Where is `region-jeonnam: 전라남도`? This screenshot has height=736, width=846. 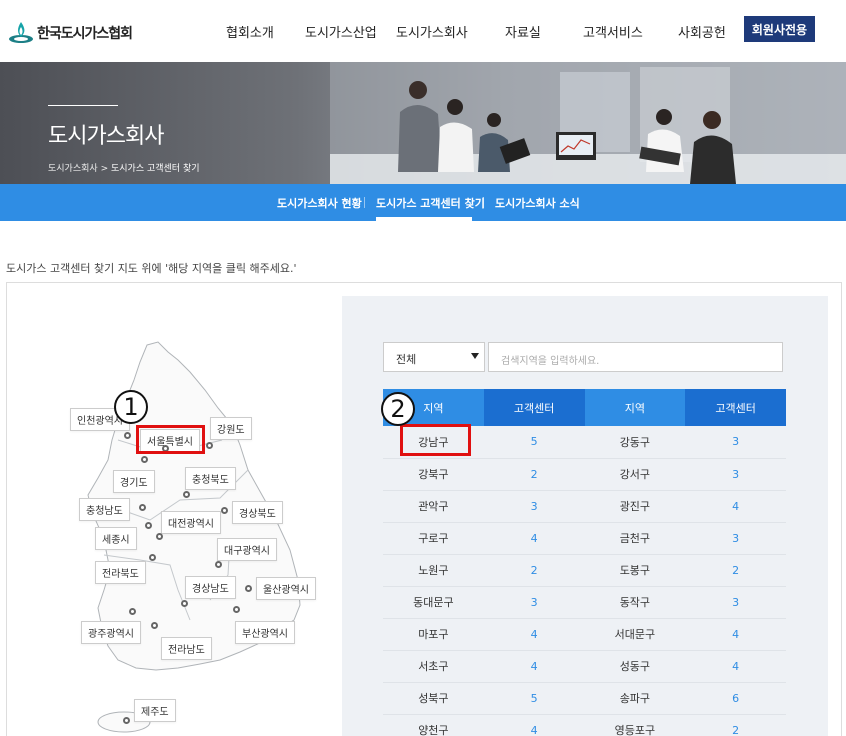
region-jeonnam: 전라남도 is located at coordinates (186, 648).